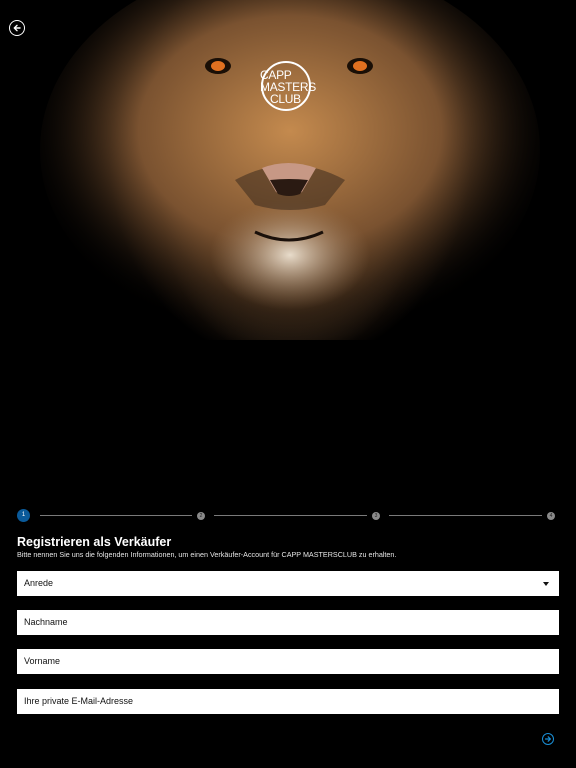  Describe the element at coordinates (23, 515) in the screenshot. I see `step-1: 1` at that location.